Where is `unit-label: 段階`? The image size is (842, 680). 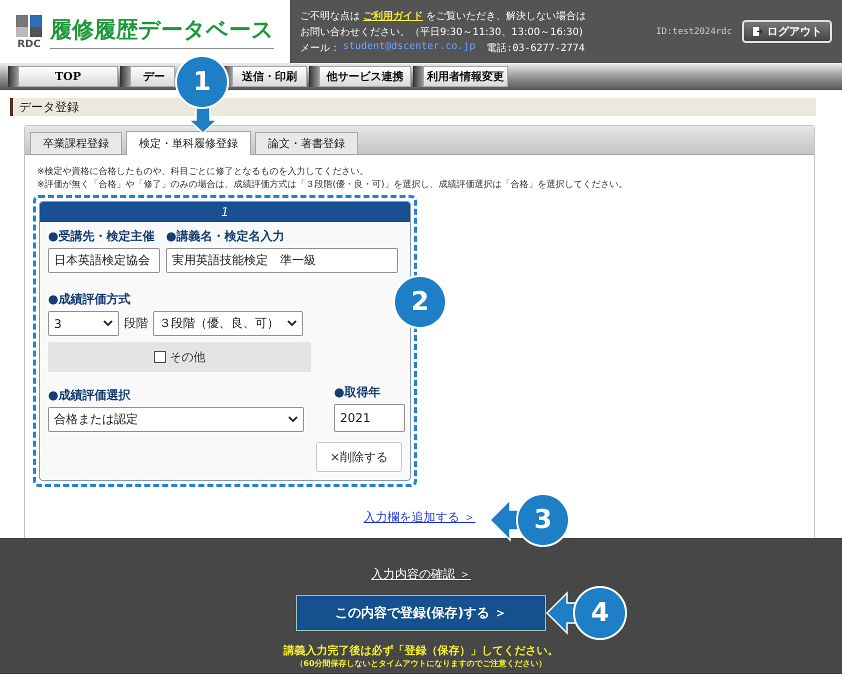
unit-label: 段階 is located at coordinates (136, 323).